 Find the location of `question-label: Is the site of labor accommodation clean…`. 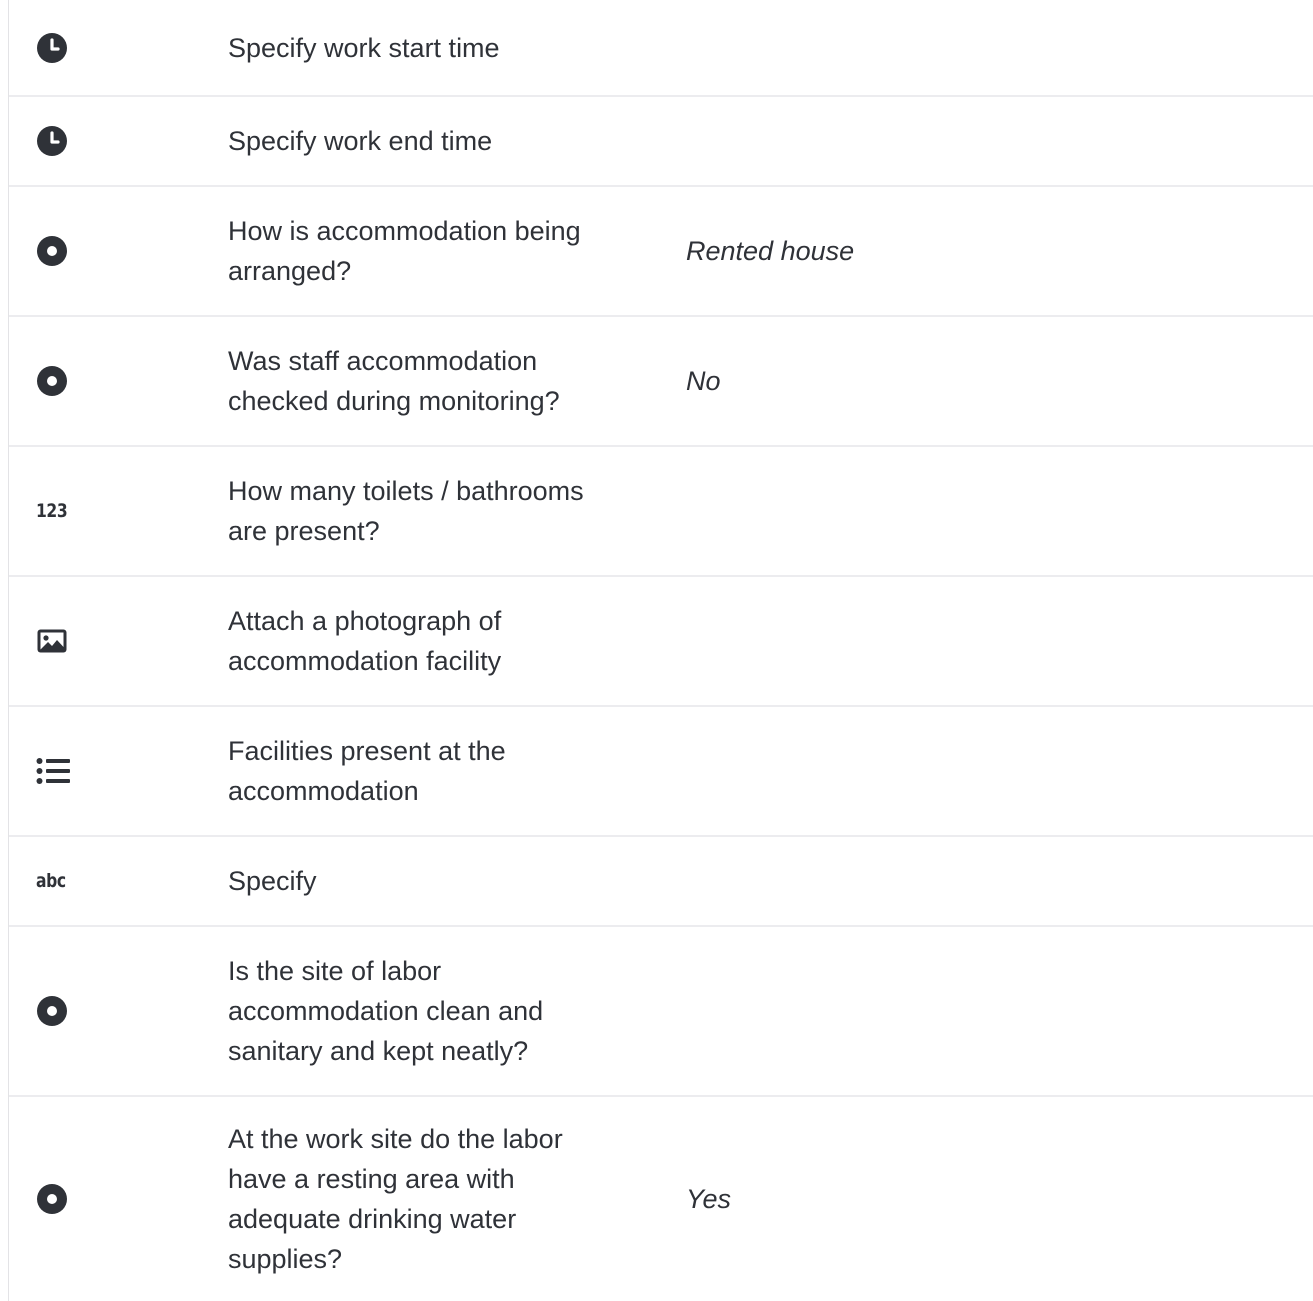

question-label: Is the site of labor accommodation clean… is located at coordinates (386, 1011).